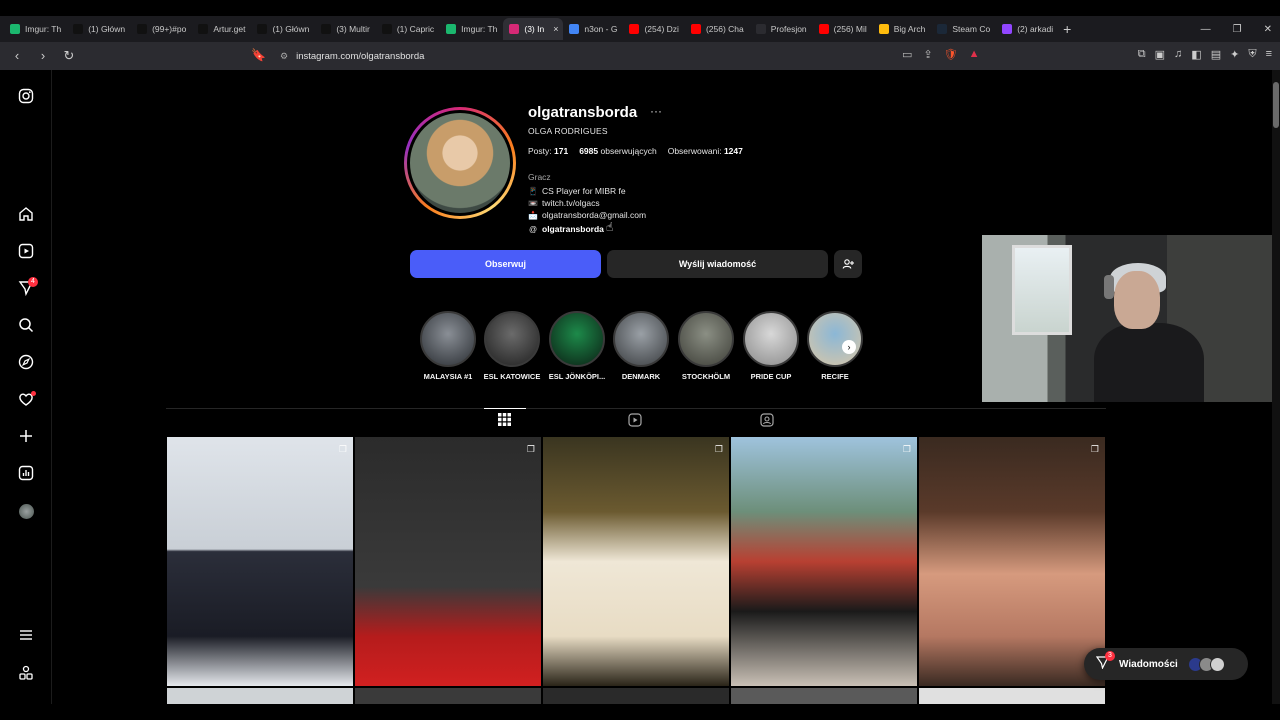 The image size is (1280, 720). I want to click on window-controls: — ❐ ✕, so click(1236, 29).